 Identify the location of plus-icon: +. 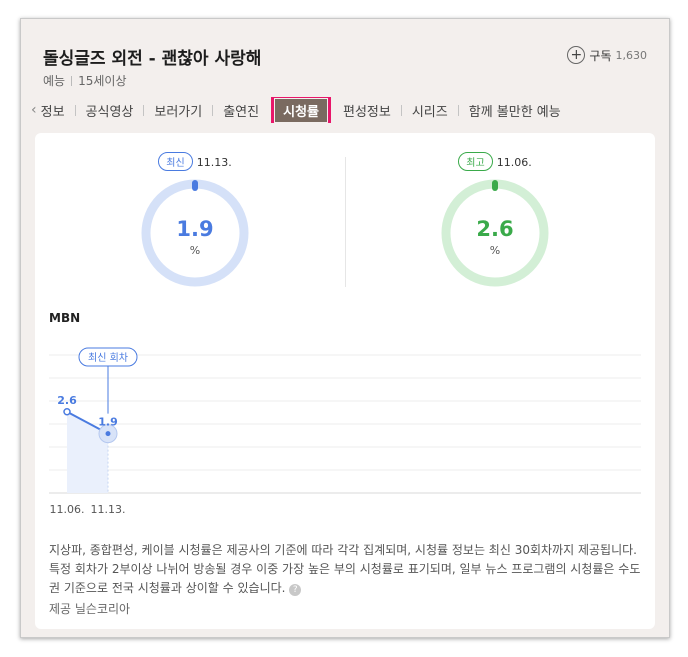
(576, 55).